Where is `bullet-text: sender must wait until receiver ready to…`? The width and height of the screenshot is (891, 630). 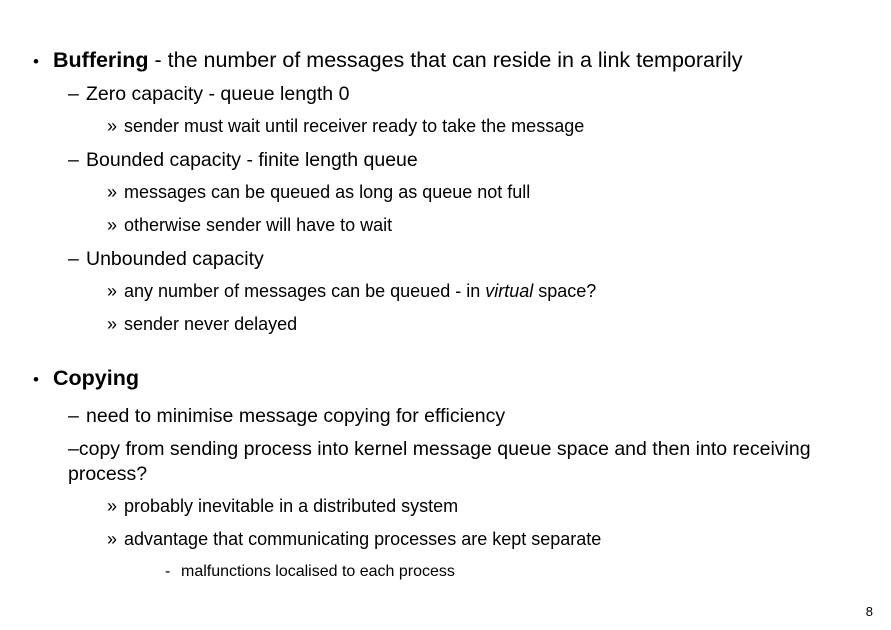
bullet-text: sender must wait until receiver ready to… is located at coordinates (354, 126).